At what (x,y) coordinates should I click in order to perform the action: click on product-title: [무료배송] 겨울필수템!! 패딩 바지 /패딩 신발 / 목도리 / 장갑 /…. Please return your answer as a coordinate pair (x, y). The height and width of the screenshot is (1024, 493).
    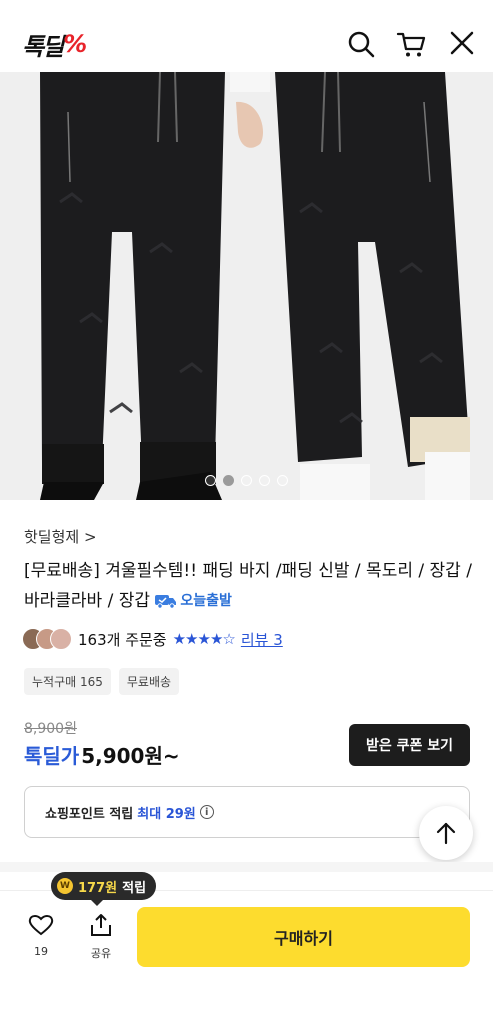
    Looking at the image, I should click on (249, 586).